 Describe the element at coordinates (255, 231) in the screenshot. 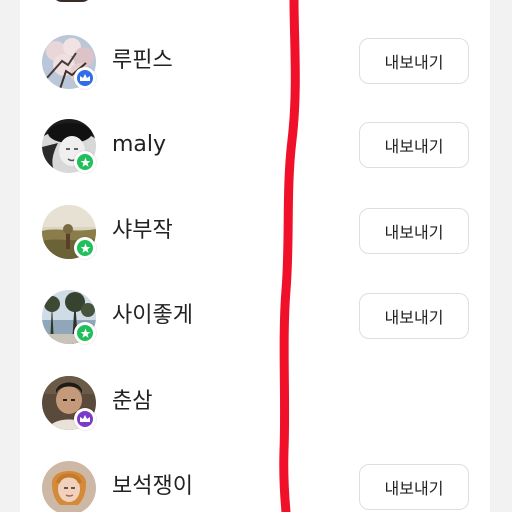

I see `follower-row: 샤부작 내보내기` at that location.